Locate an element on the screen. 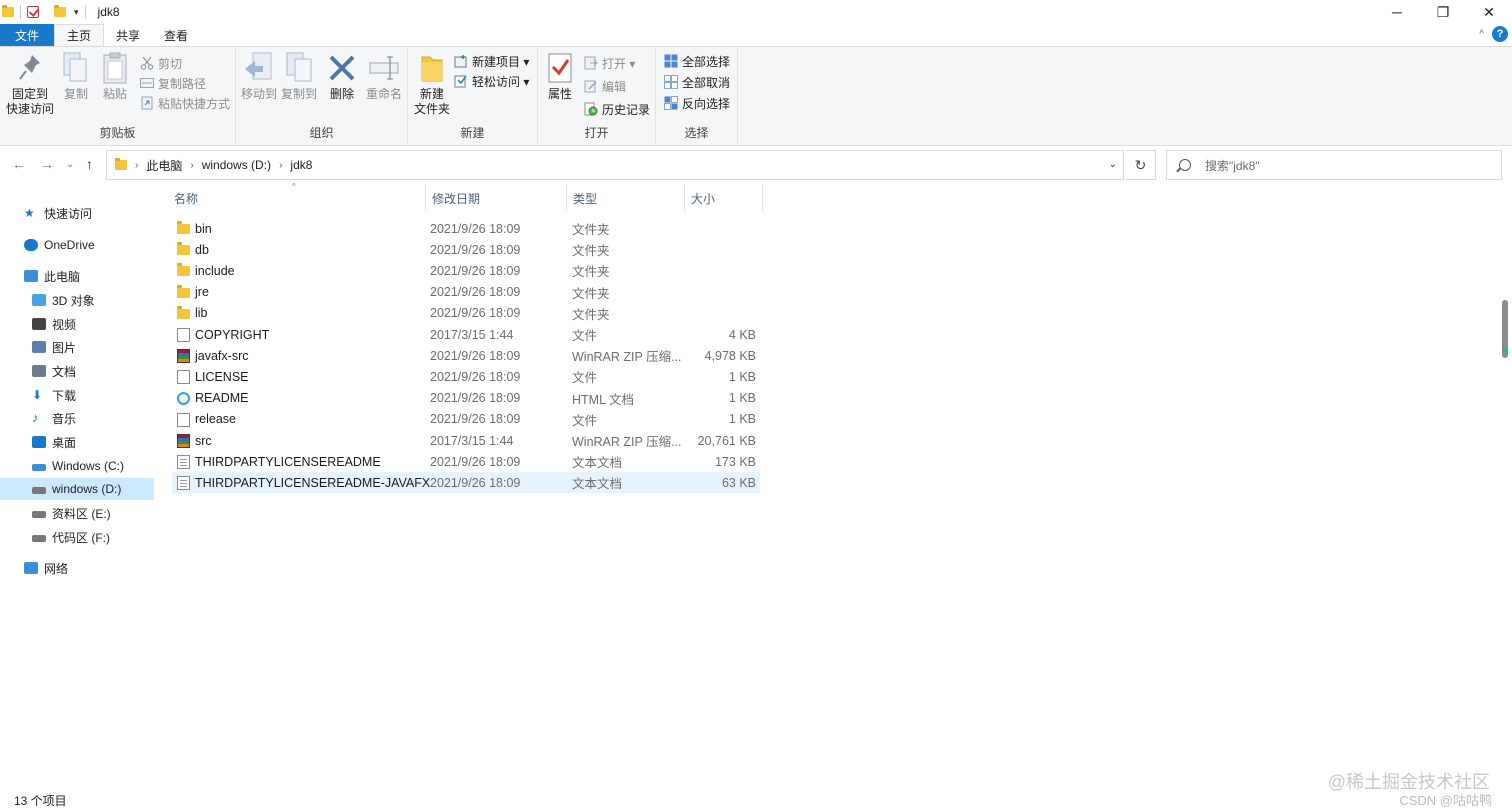 This screenshot has width=1512, height=811. table-row: COPYRIGHT 2017/3/15 1:44 文件 4 KB is located at coordinates (466, 334).